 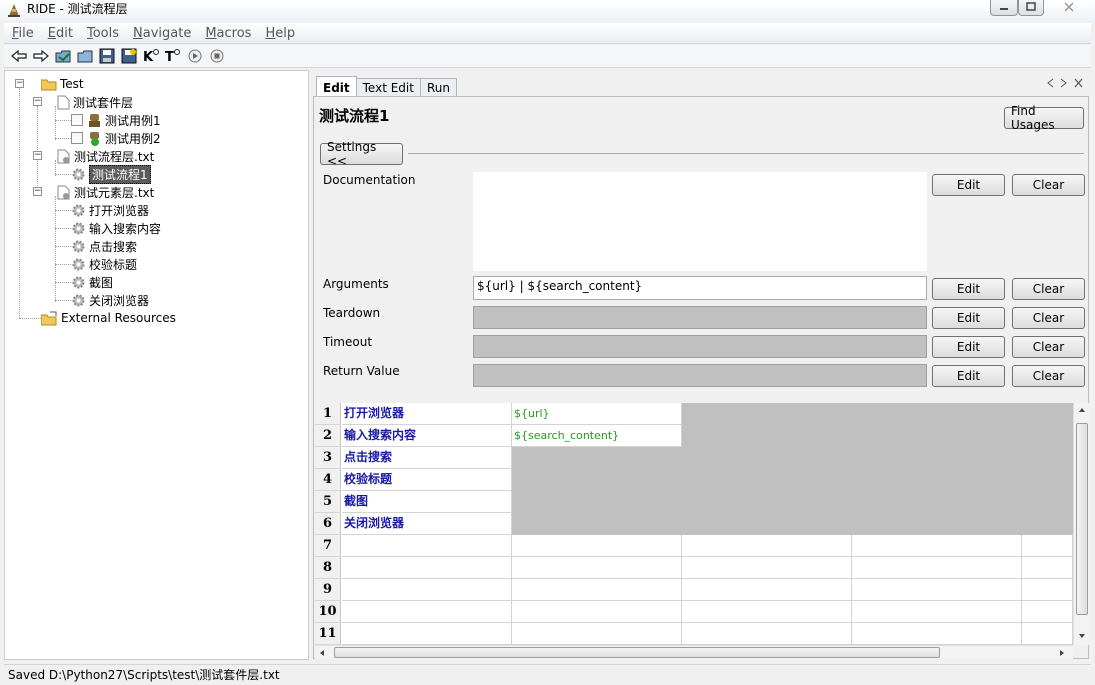 I want to click on return-value-field, so click(x=700, y=375).